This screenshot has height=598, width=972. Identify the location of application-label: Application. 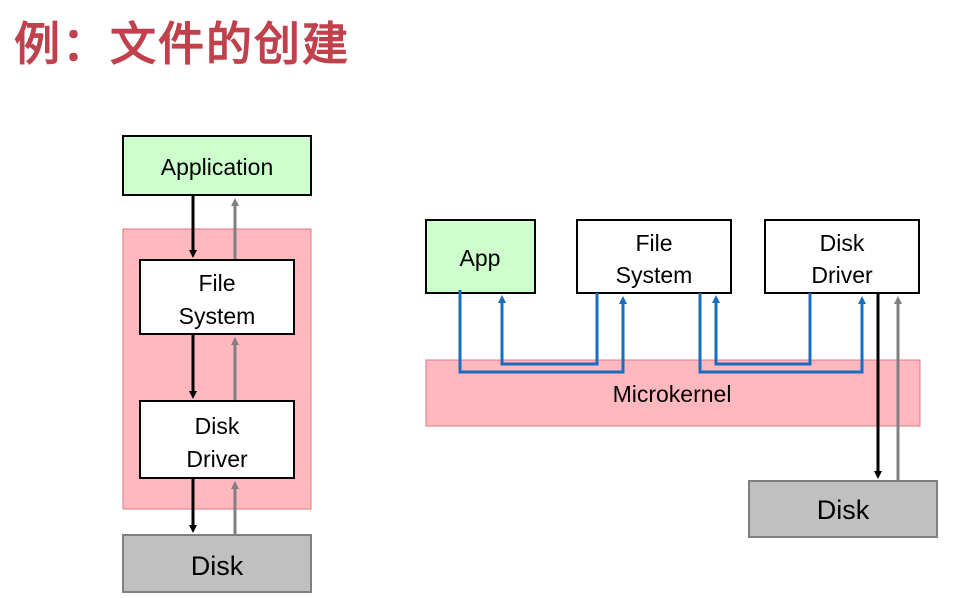
(217, 167).